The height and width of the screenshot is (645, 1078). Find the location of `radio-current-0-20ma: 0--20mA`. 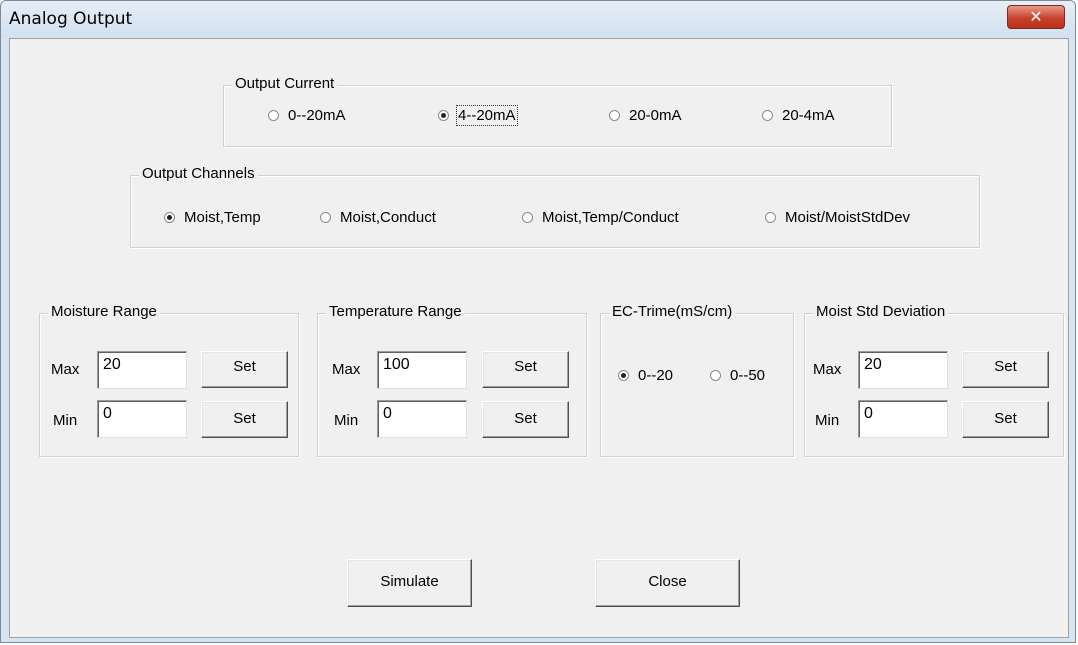

radio-current-0-20ma: 0--20mA is located at coordinates (307, 115).